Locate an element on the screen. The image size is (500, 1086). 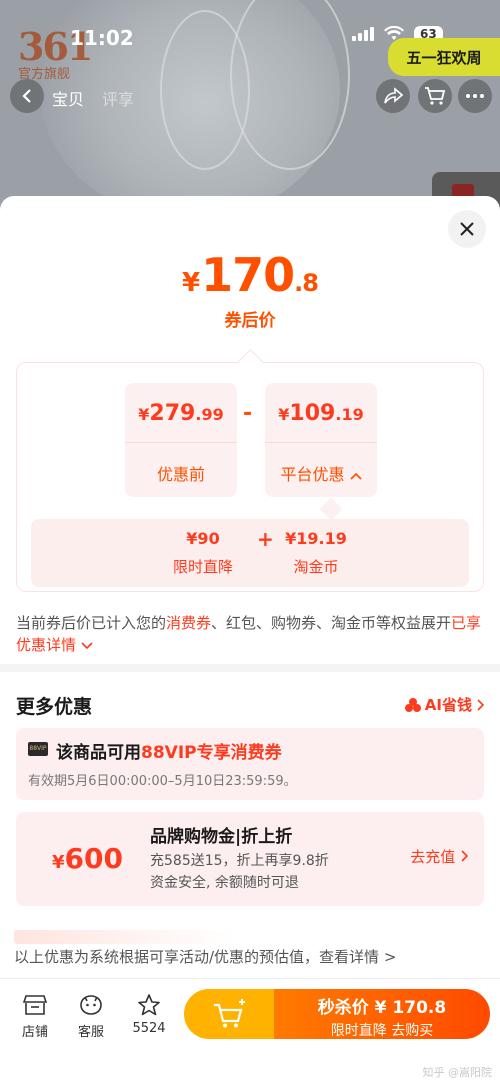
platform-discount-label: 平台优惠 is located at coordinates (321, 473).